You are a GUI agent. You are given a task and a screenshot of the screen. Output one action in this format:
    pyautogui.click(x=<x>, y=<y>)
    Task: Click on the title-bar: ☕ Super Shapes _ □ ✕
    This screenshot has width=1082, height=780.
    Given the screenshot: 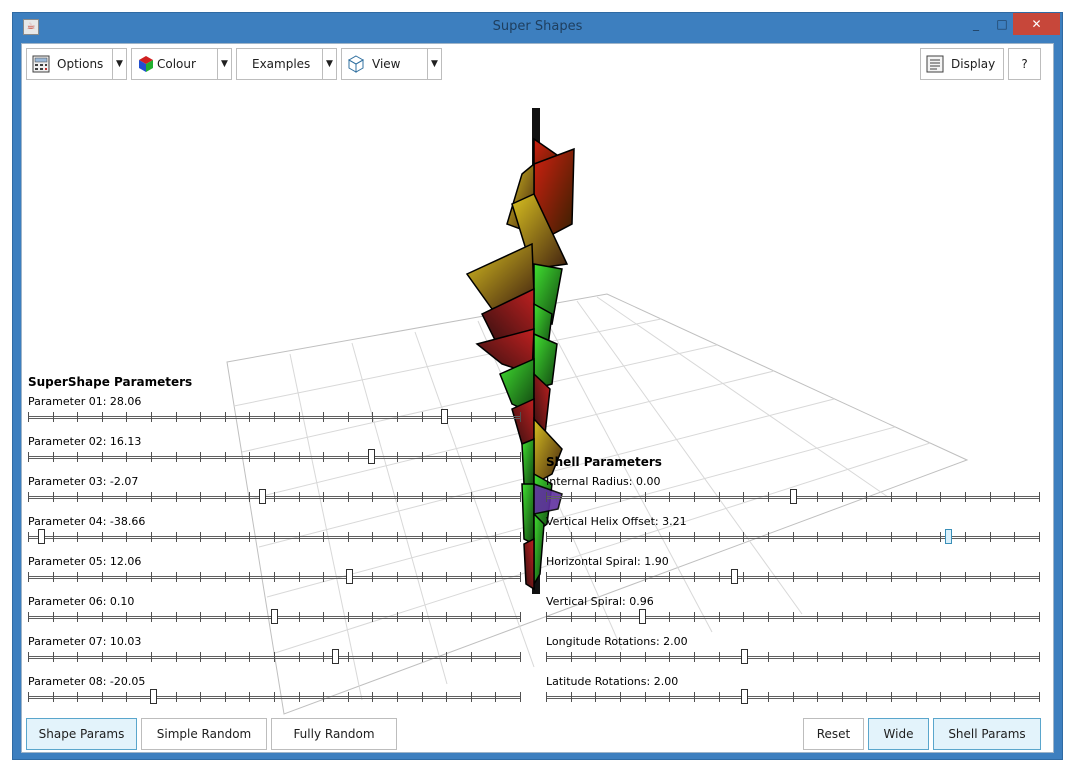 What is the action you would take?
    pyautogui.click(x=537, y=28)
    